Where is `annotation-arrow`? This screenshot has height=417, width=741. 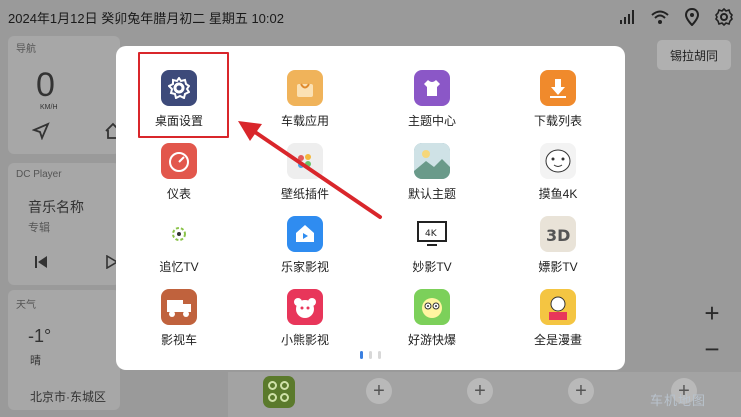
annotation-arrow is located at coordinates (310, 170).